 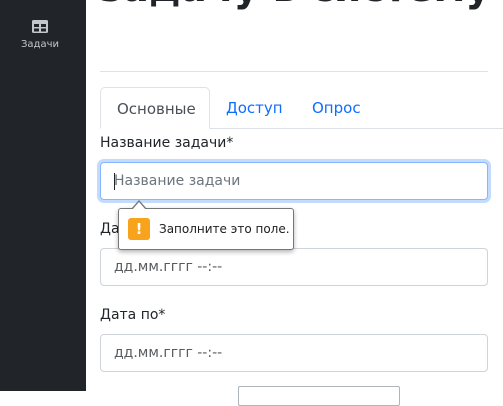 What do you see at coordinates (40, 26) in the screenshot?
I see `table-icon` at bounding box center [40, 26].